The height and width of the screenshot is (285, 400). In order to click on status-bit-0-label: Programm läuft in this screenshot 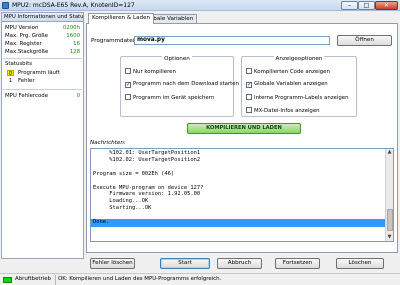, I will do `click(39, 73)`.